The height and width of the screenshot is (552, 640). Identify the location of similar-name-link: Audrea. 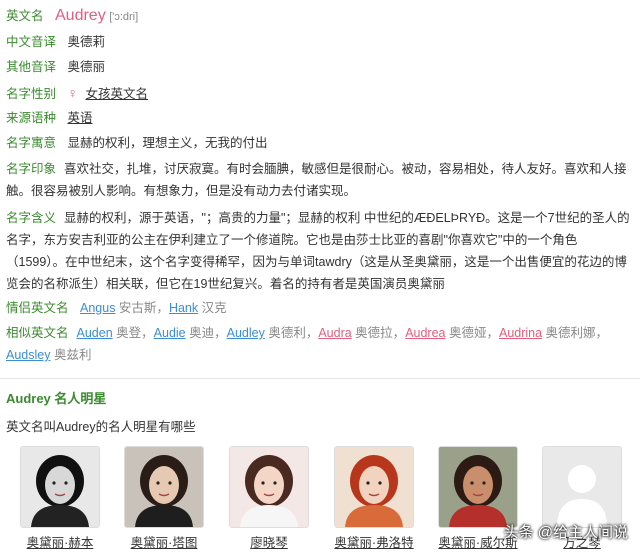
(425, 333).